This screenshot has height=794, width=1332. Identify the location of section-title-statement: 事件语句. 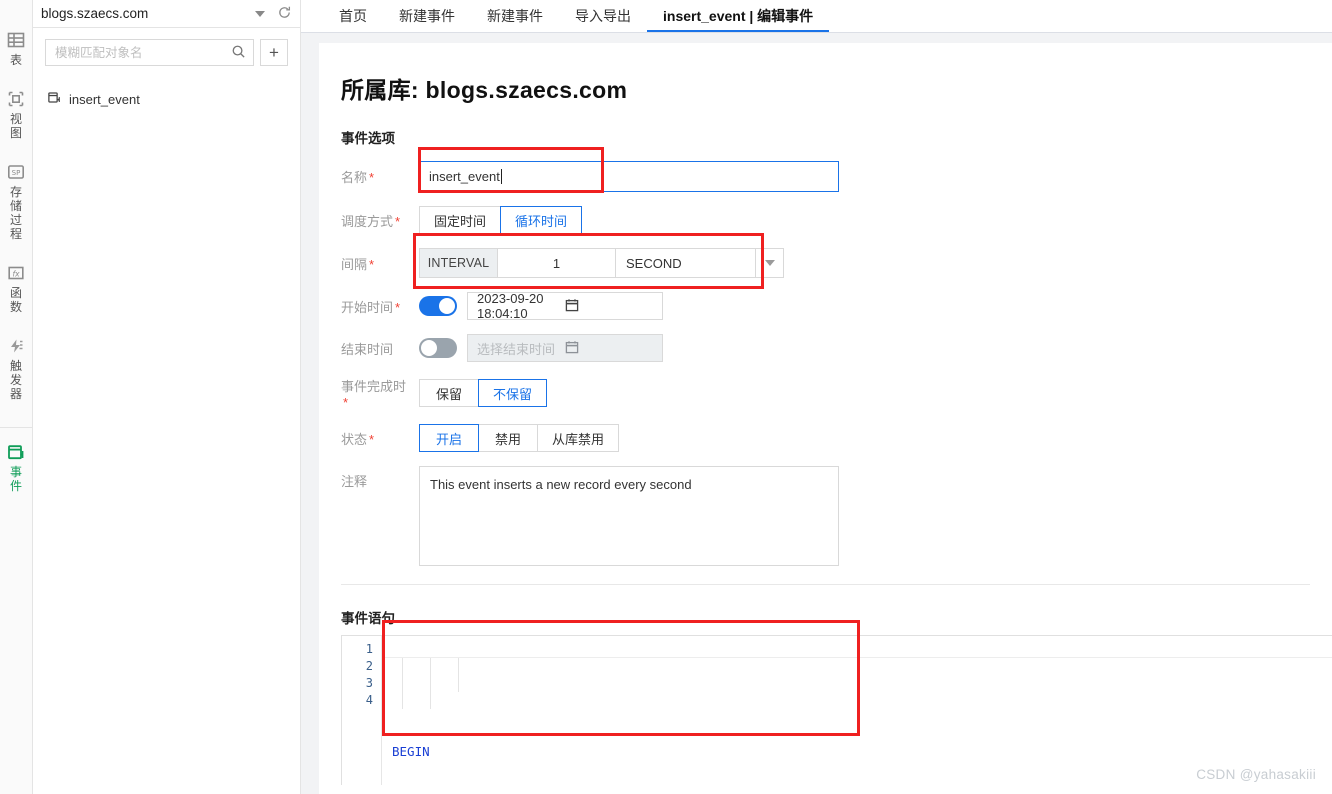
(368, 618).